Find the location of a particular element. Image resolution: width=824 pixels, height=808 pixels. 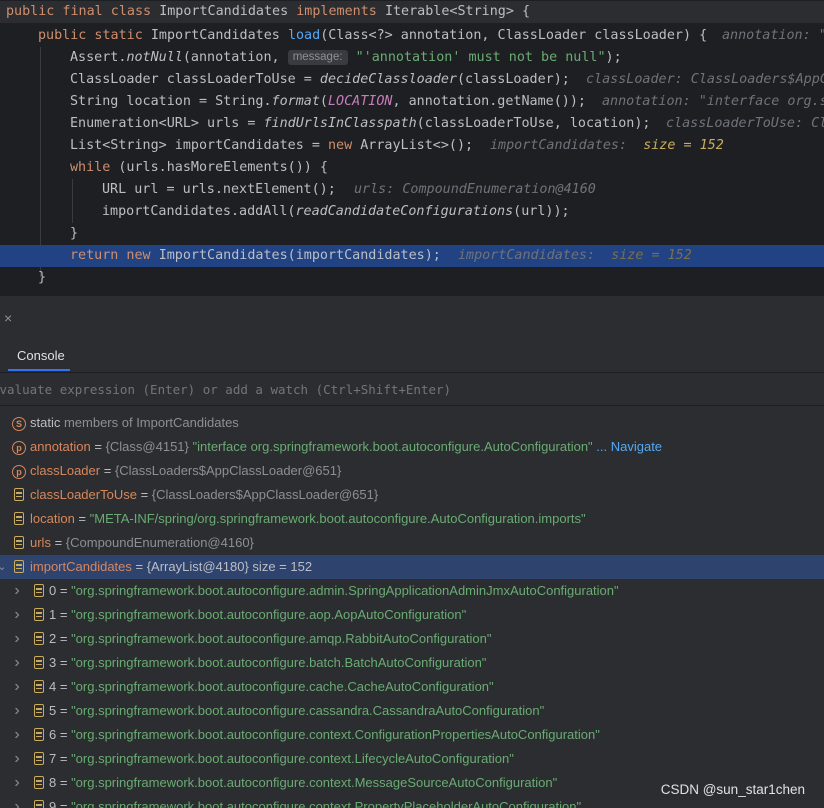

variable-size: size = 152 is located at coordinates (280, 566).